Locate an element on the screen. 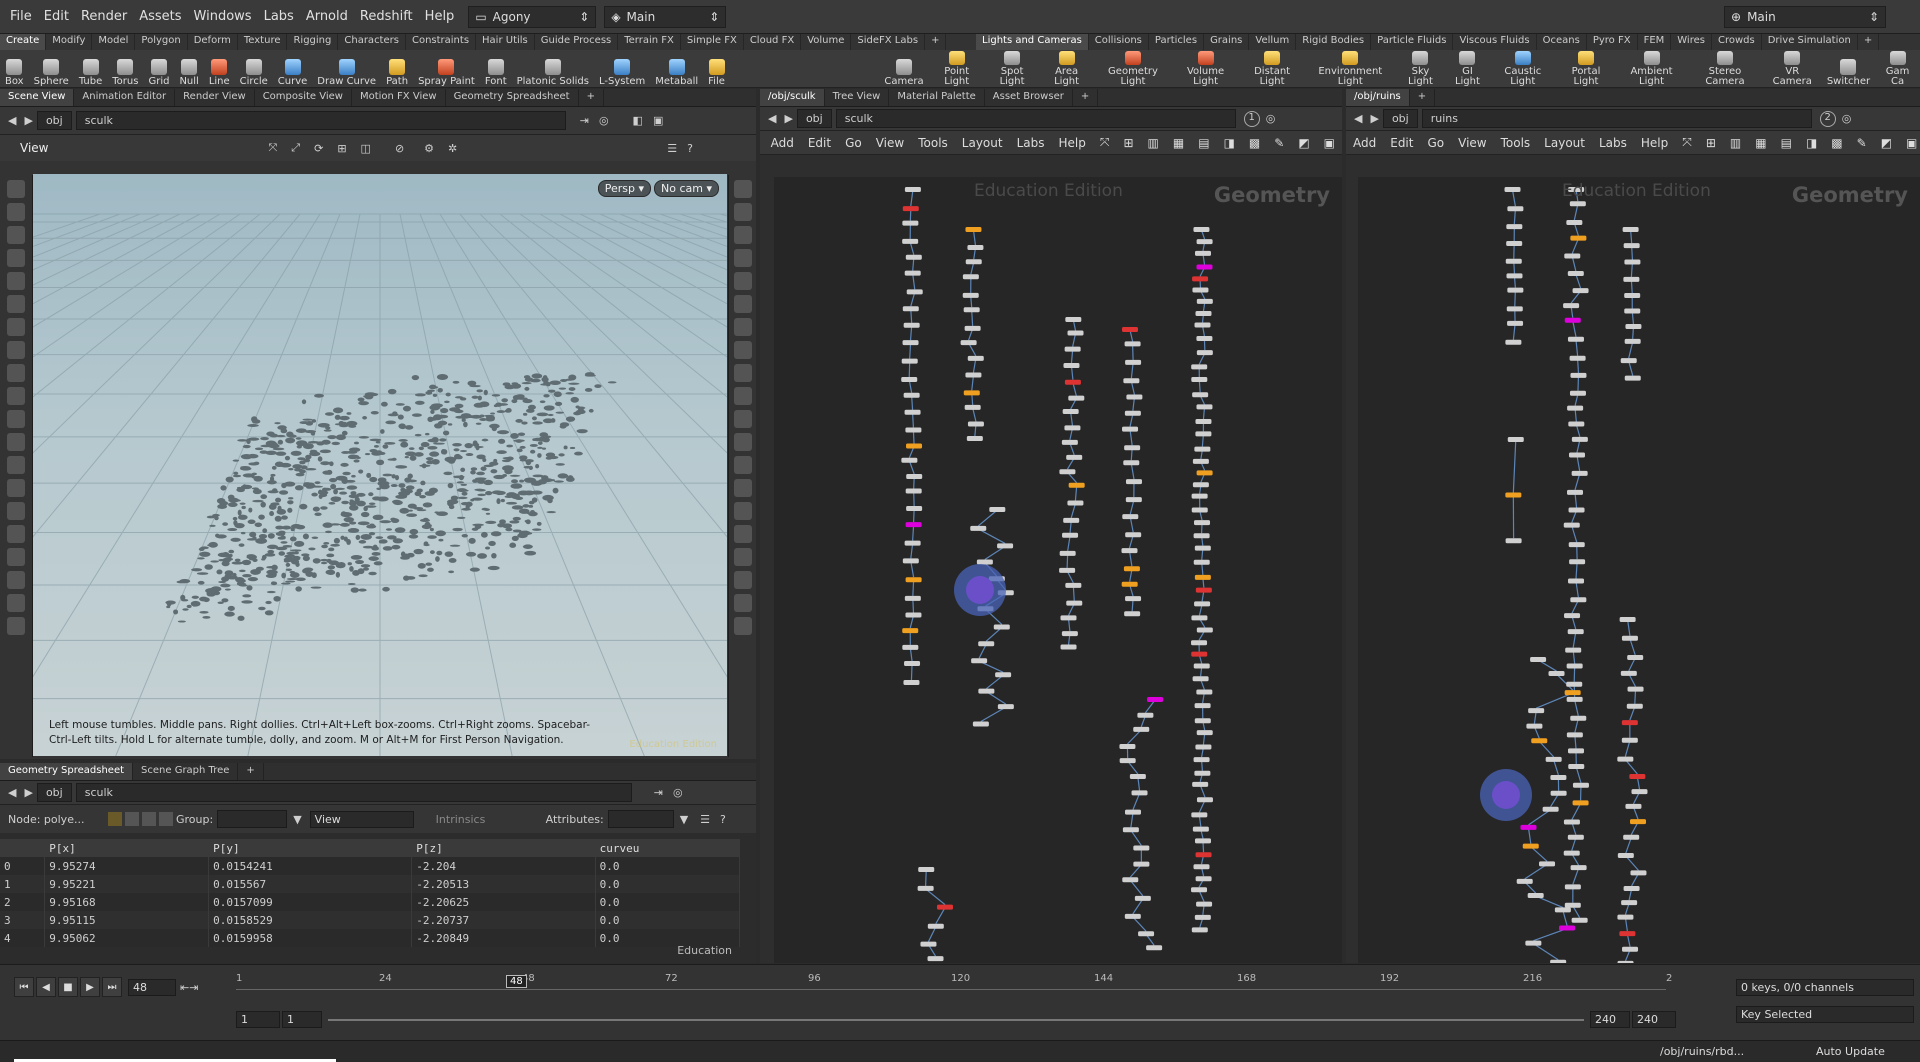 This screenshot has width=1920, height=1062. shelf-tool-camera: Camera is located at coordinates (903, 69).